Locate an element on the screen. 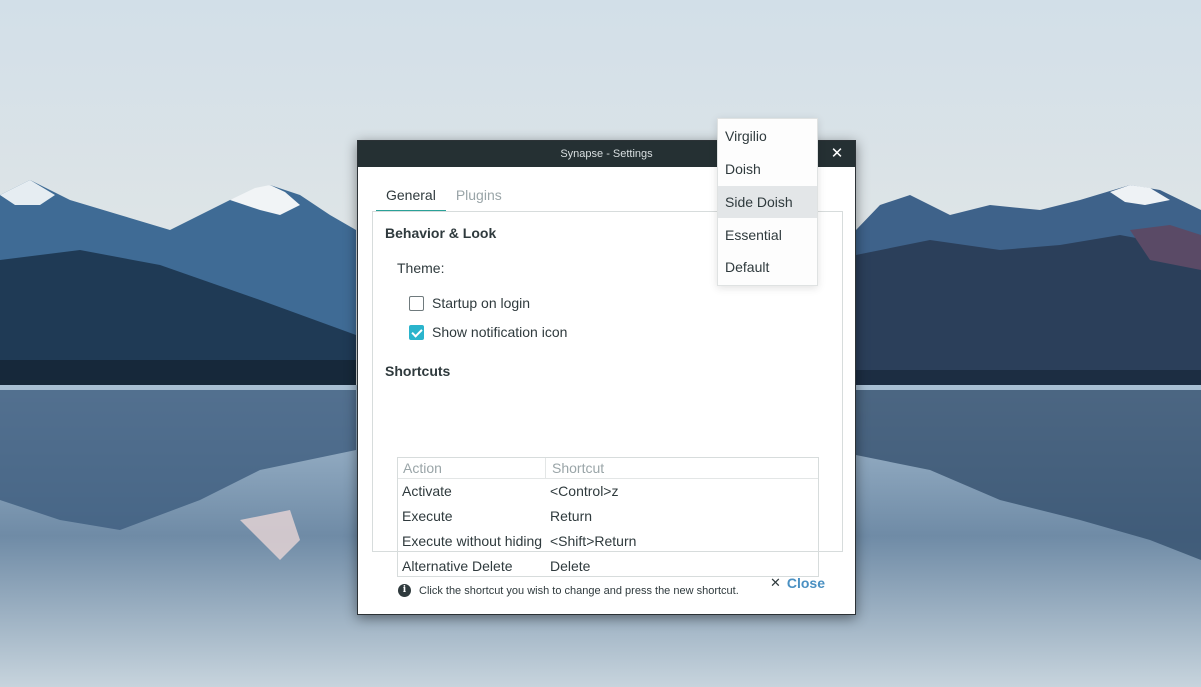 The width and height of the screenshot is (1201, 687). tab-bar: General Plugins is located at coordinates (444, 196).